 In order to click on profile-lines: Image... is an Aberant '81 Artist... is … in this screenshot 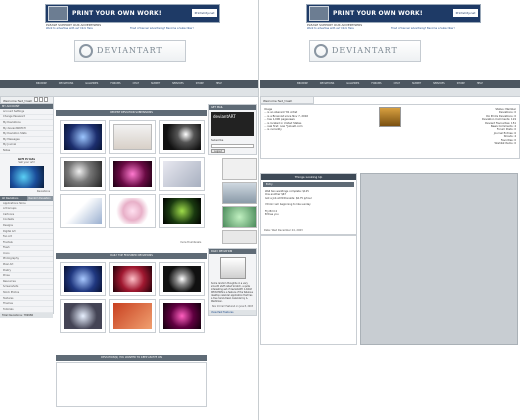, I will do `click(286, 120)`.